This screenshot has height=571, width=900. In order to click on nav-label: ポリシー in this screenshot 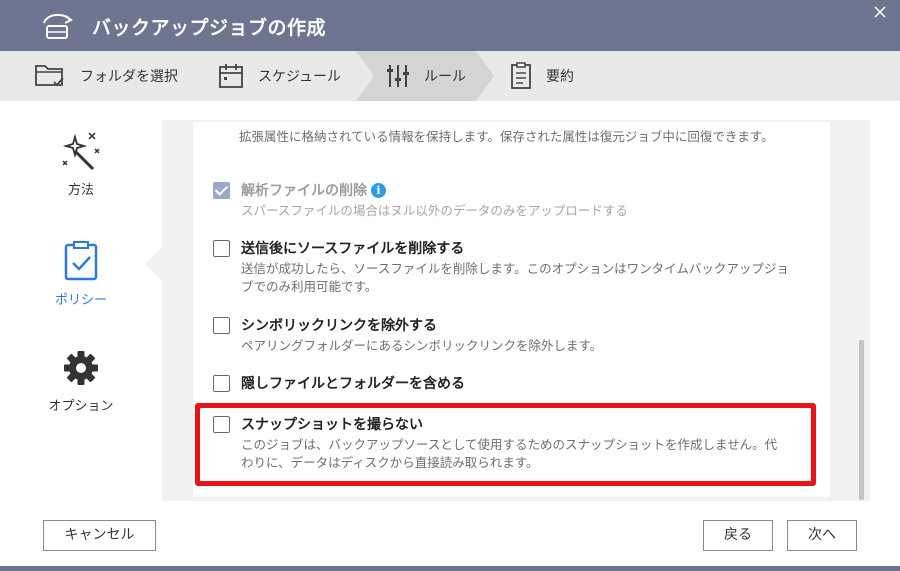, I will do `click(80, 300)`.